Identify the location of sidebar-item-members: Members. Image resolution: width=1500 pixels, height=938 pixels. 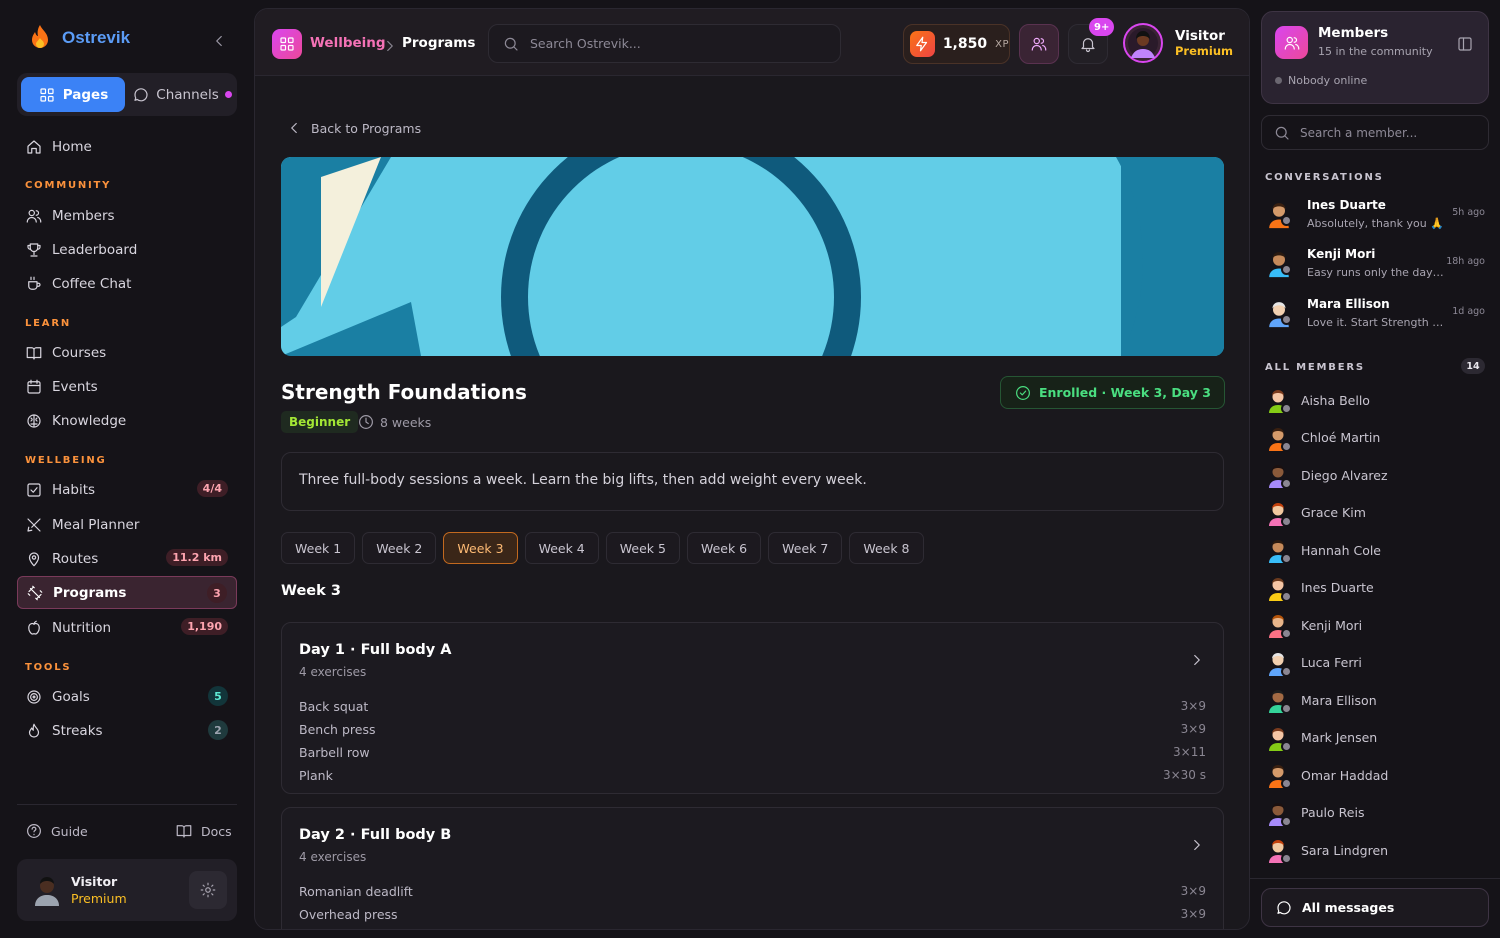
(127, 215).